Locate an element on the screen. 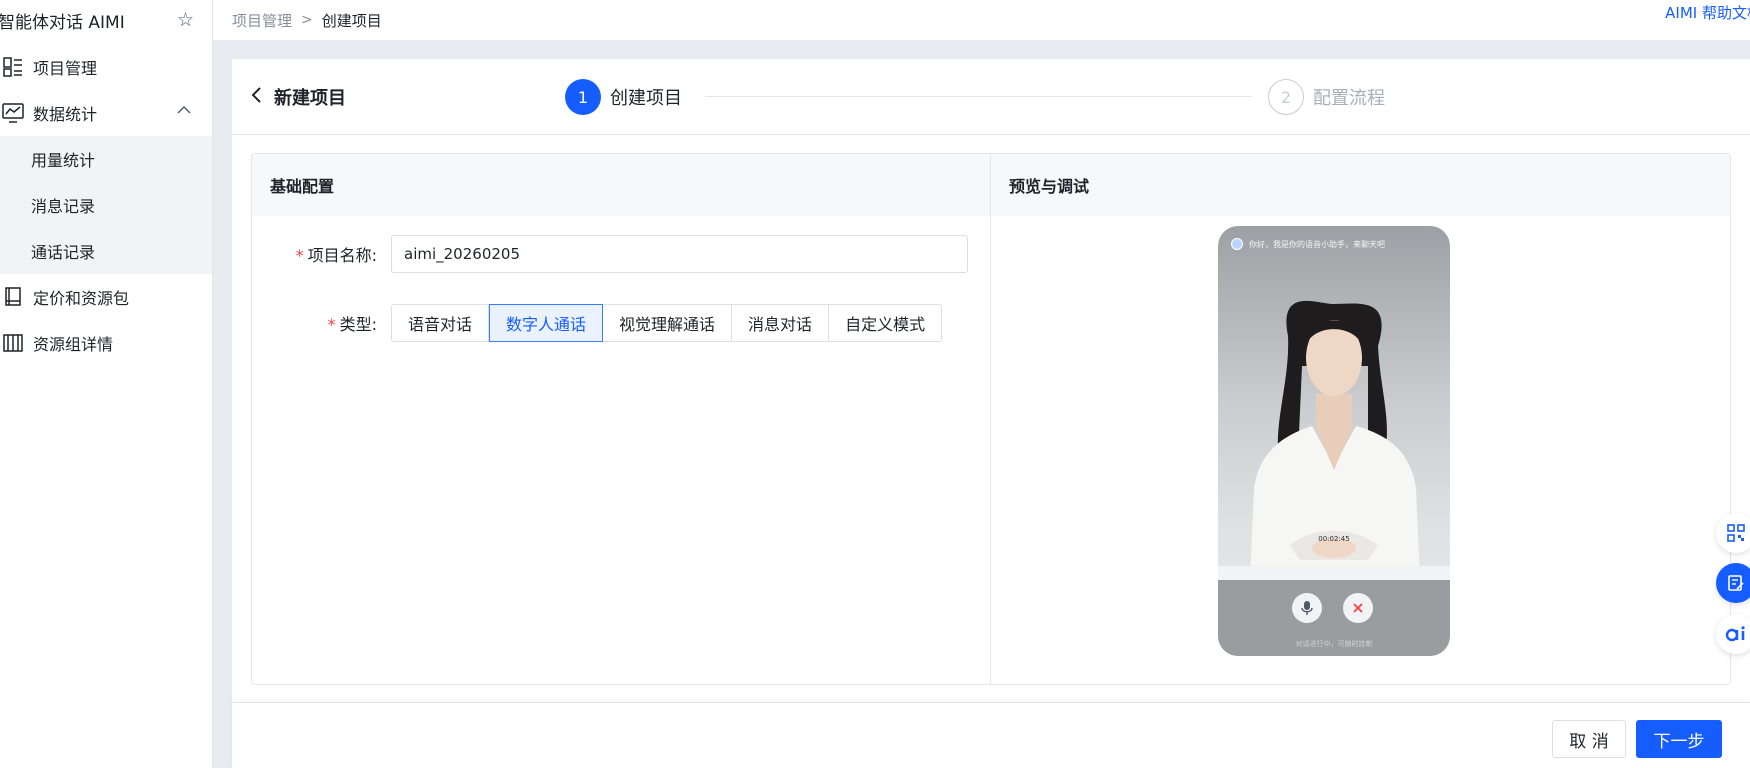 This screenshot has height=768, width=1750. chevron-up-icon is located at coordinates (184, 112).